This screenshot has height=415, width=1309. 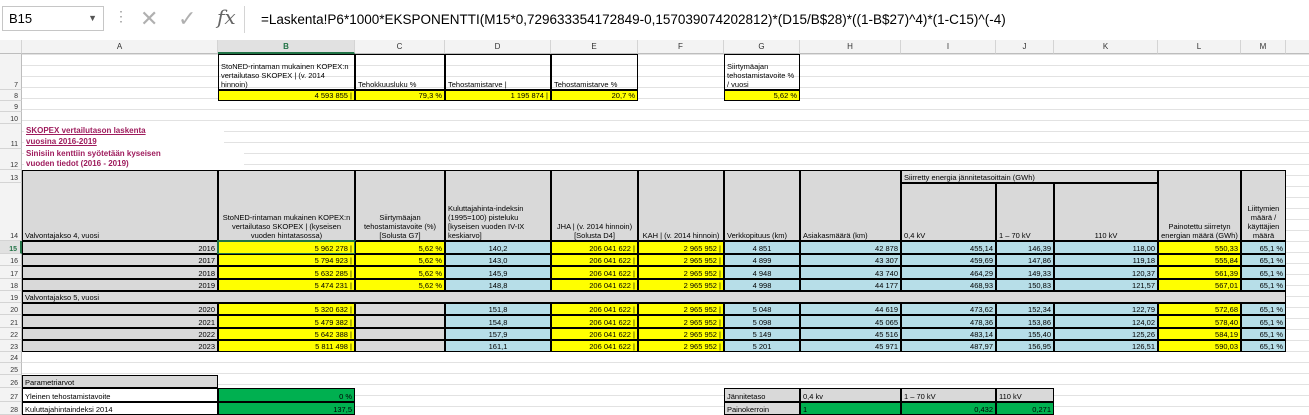 I want to click on row-header-25: 25, so click(x=11, y=369).